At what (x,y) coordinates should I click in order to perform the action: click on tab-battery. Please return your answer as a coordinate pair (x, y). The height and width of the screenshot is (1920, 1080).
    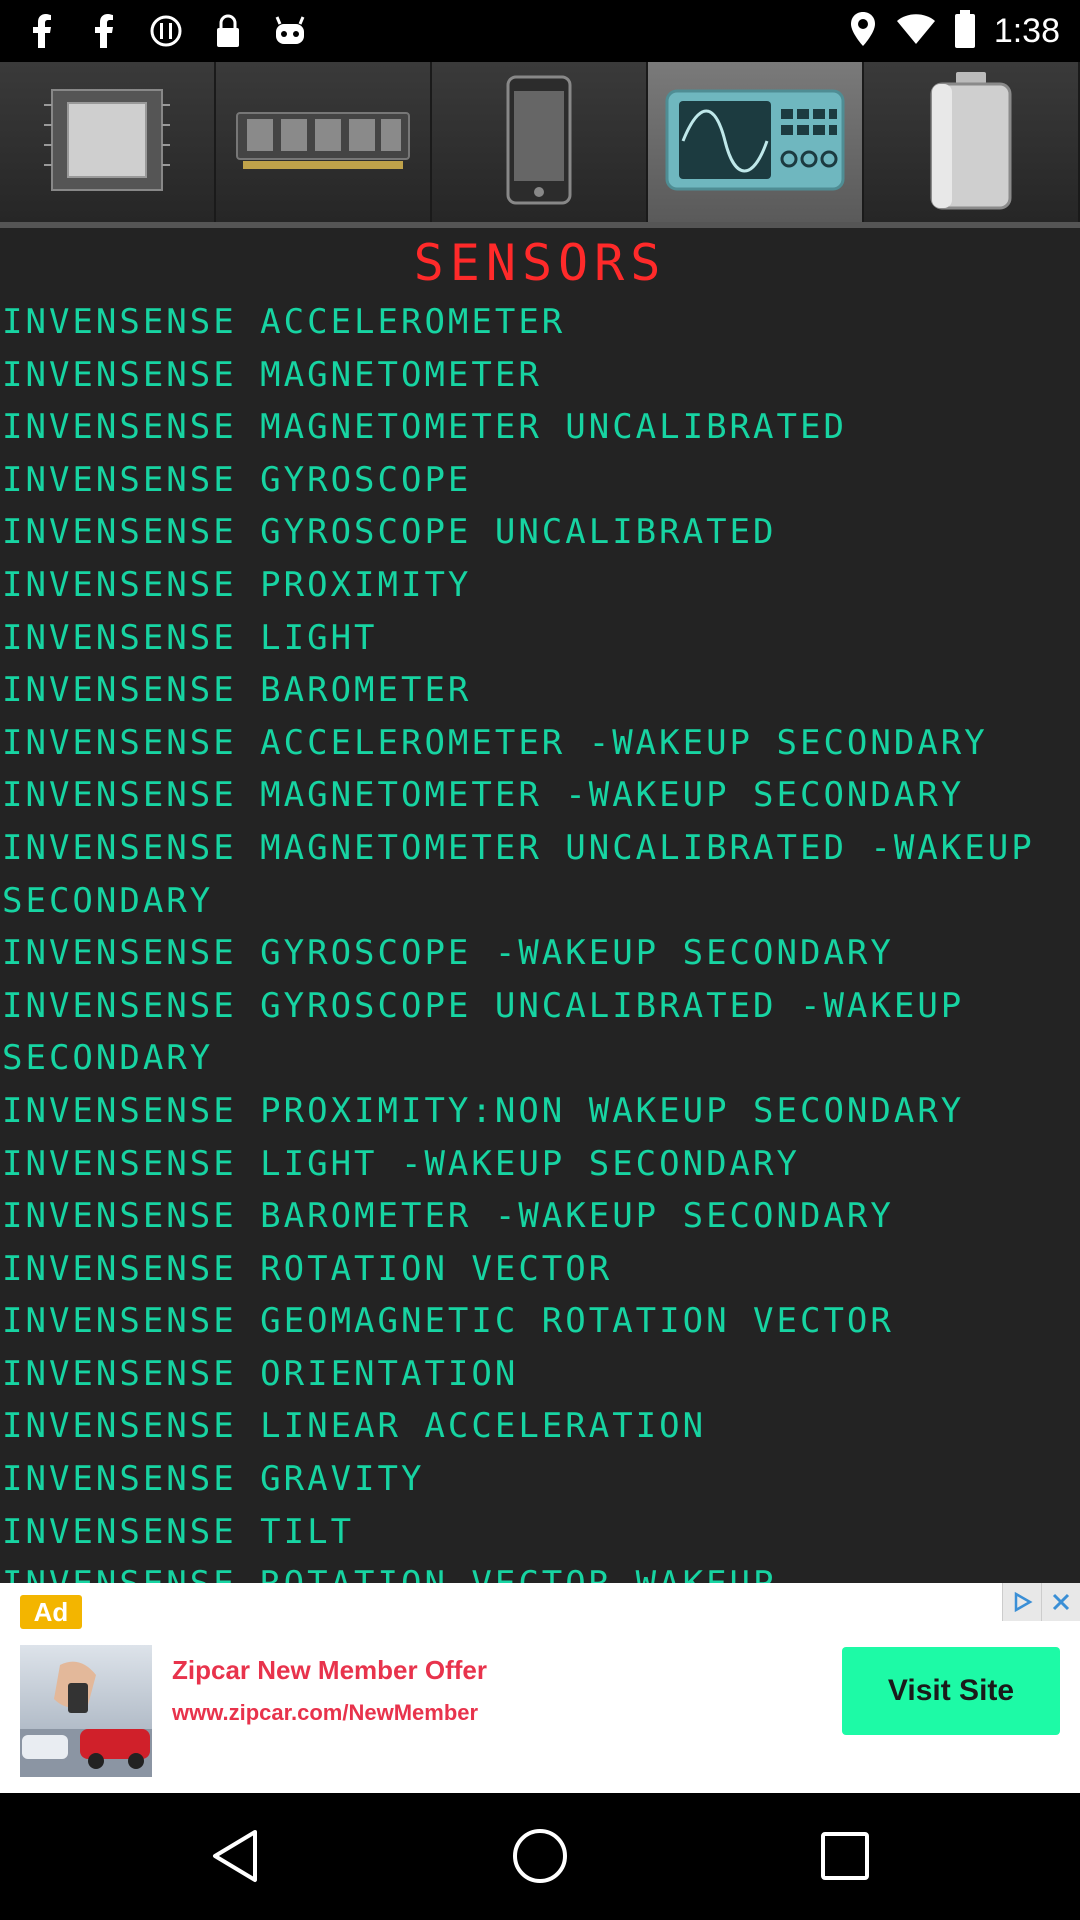
    Looking at the image, I should click on (972, 142).